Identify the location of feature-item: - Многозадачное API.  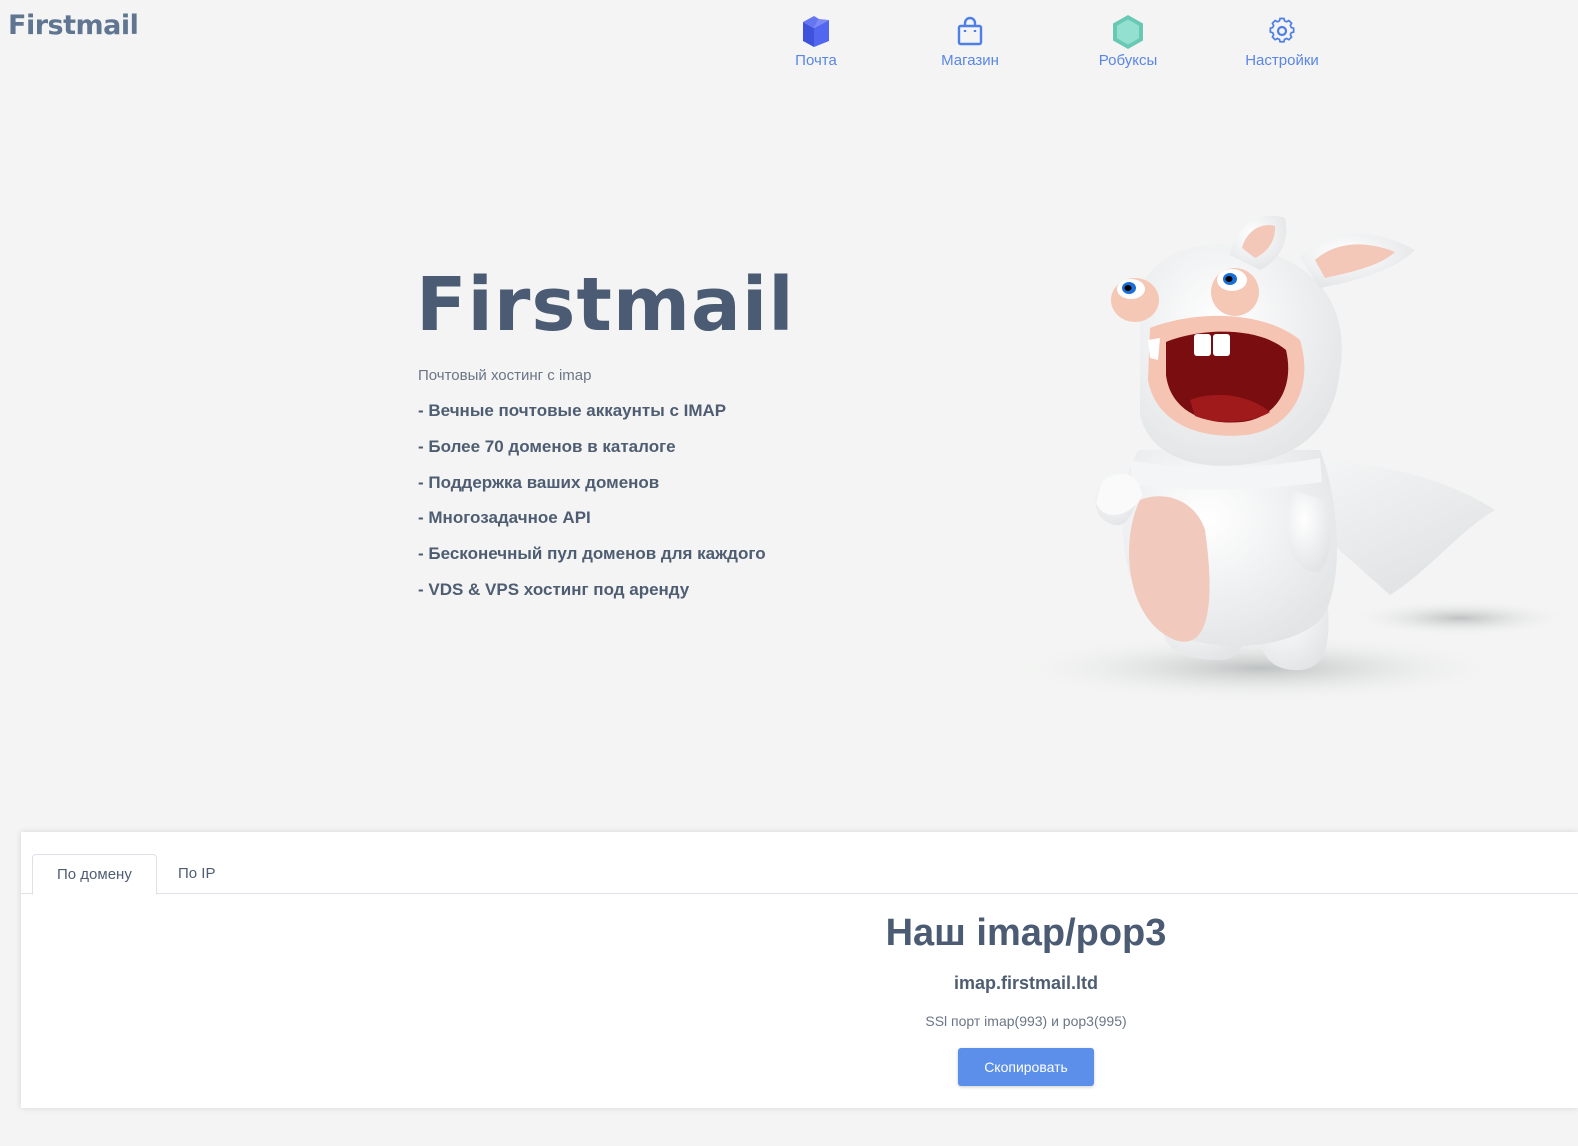
(504, 518).